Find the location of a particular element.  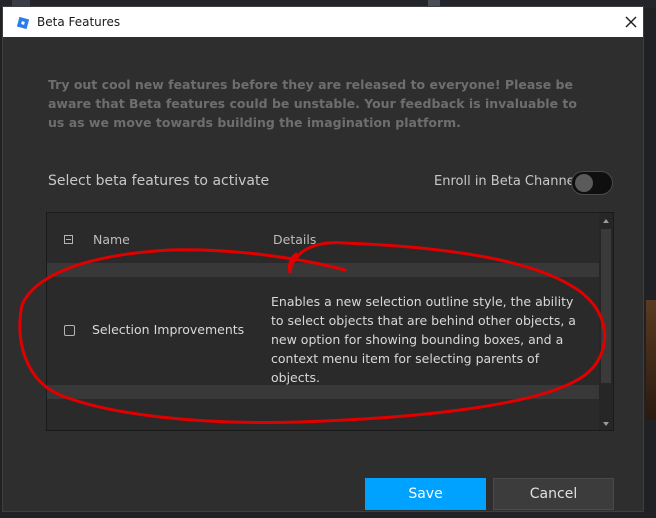

select-all-checkbox is located at coordinates (68, 239).